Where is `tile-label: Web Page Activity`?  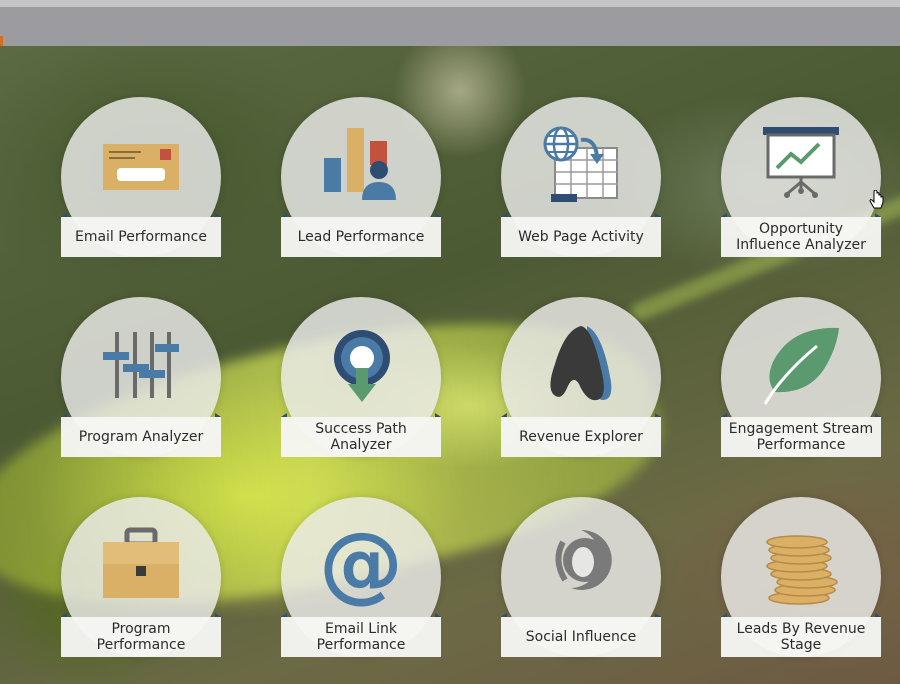
tile-label: Web Page Activity is located at coordinates (581, 237).